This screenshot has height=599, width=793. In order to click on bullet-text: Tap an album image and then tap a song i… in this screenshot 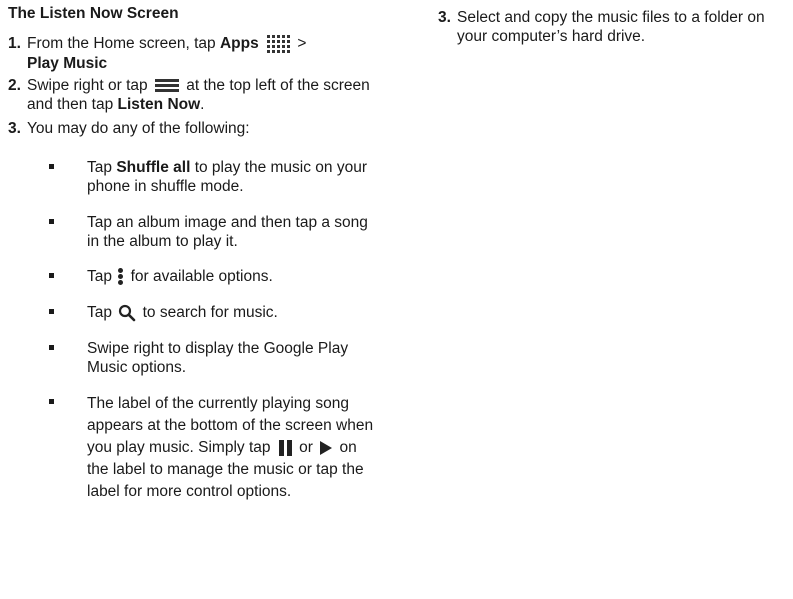, I will do `click(227, 232)`.